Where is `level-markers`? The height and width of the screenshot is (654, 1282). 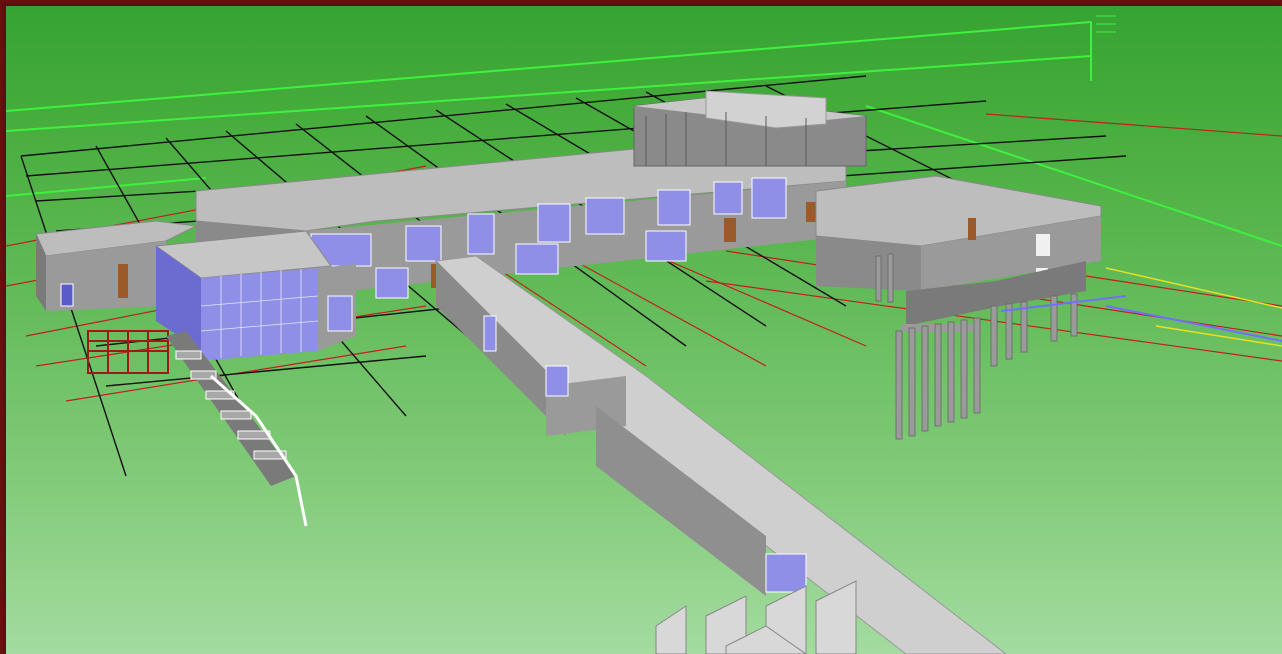 level-markers is located at coordinates (1106, 24).